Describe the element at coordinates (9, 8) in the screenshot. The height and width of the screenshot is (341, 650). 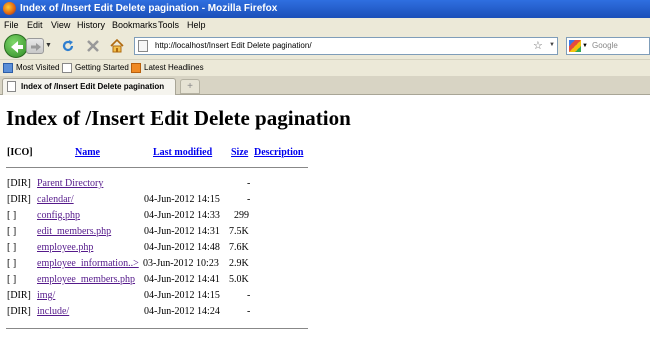
I see `firefox-icon` at that location.